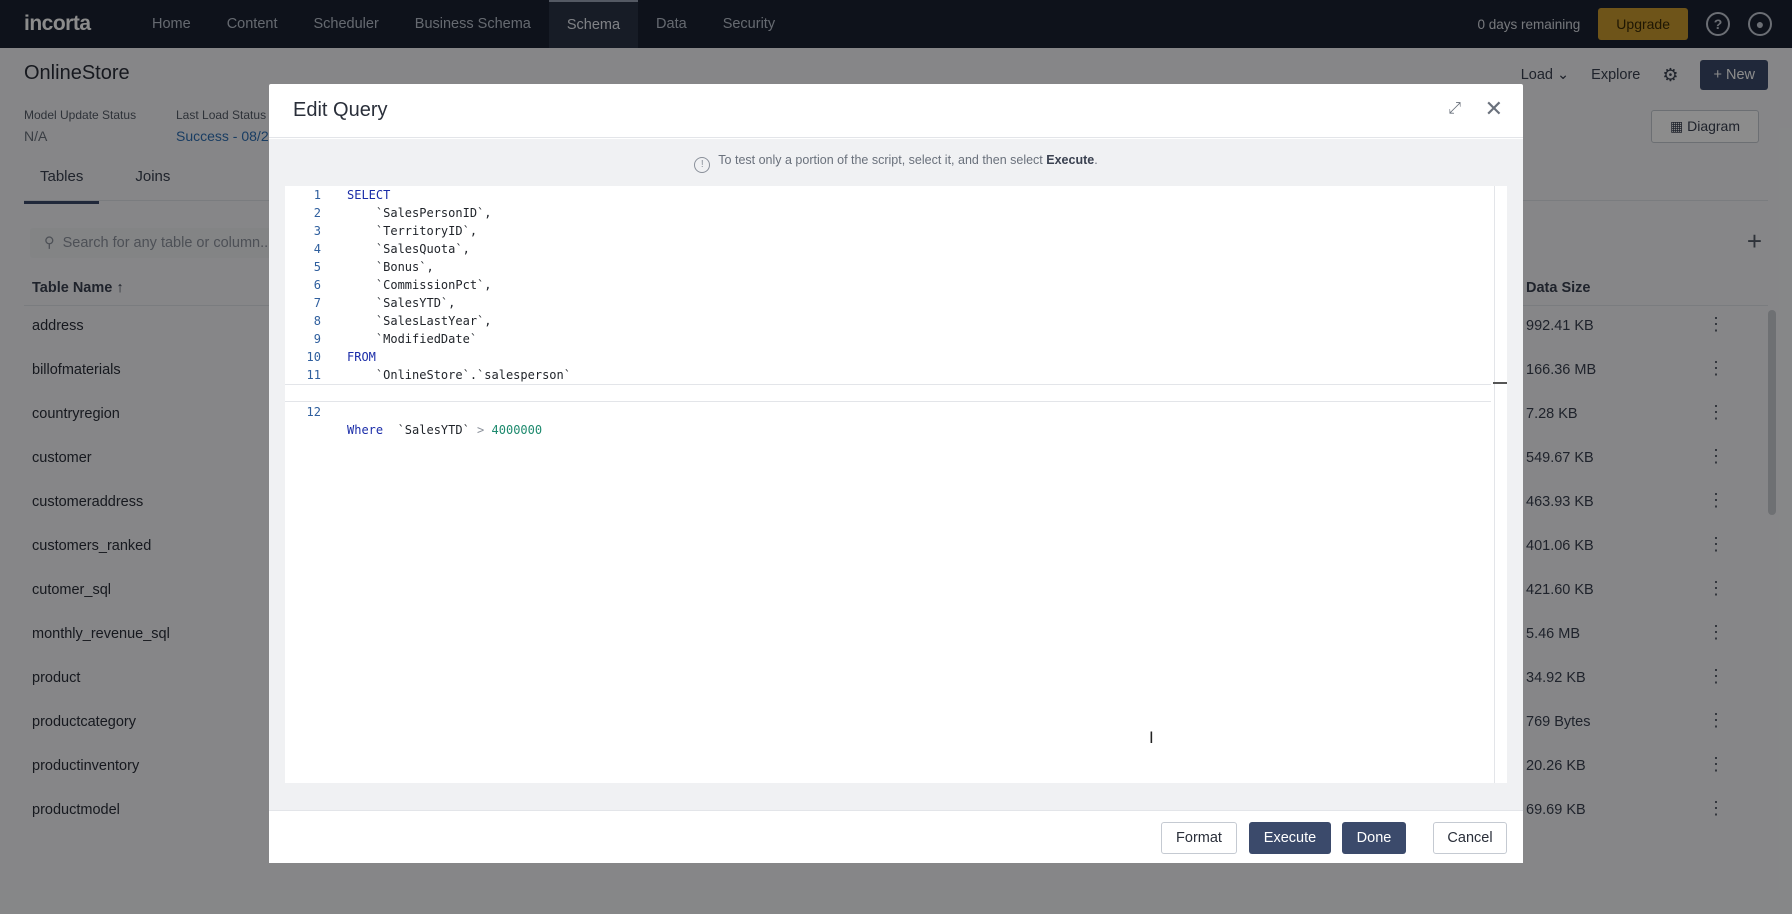 The width and height of the screenshot is (1792, 914). Describe the element at coordinates (426, 430) in the screenshot. I see `sql-column: `SalesYTD`` at that location.